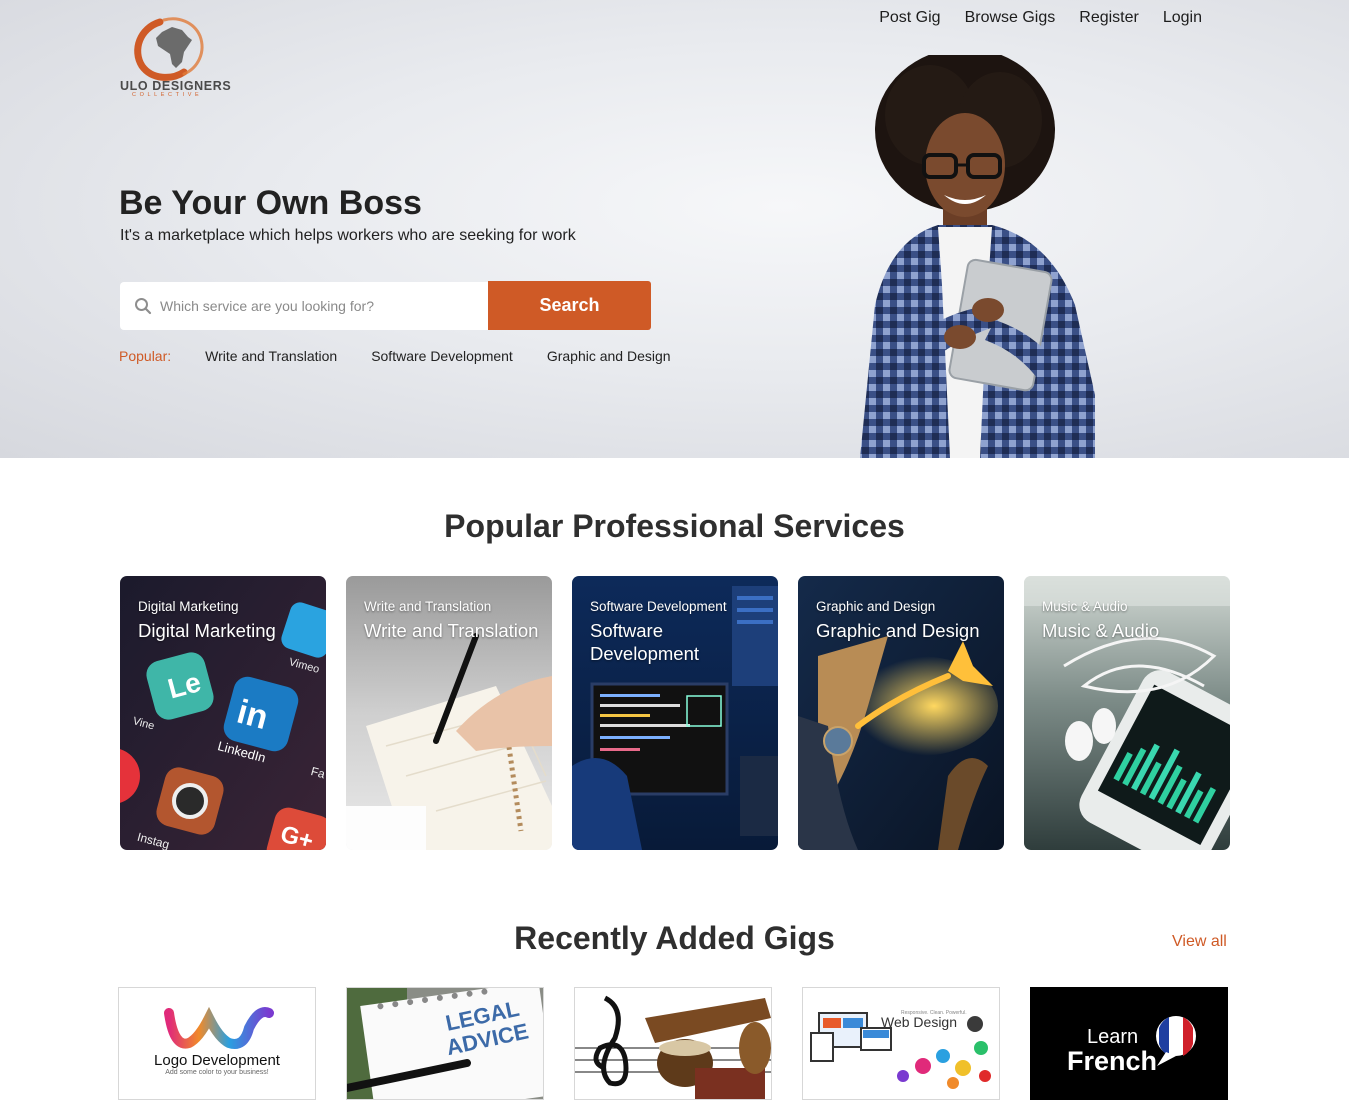 The image size is (1349, 1100). I want to click on gig-caption: French, so click(1112, 1061).